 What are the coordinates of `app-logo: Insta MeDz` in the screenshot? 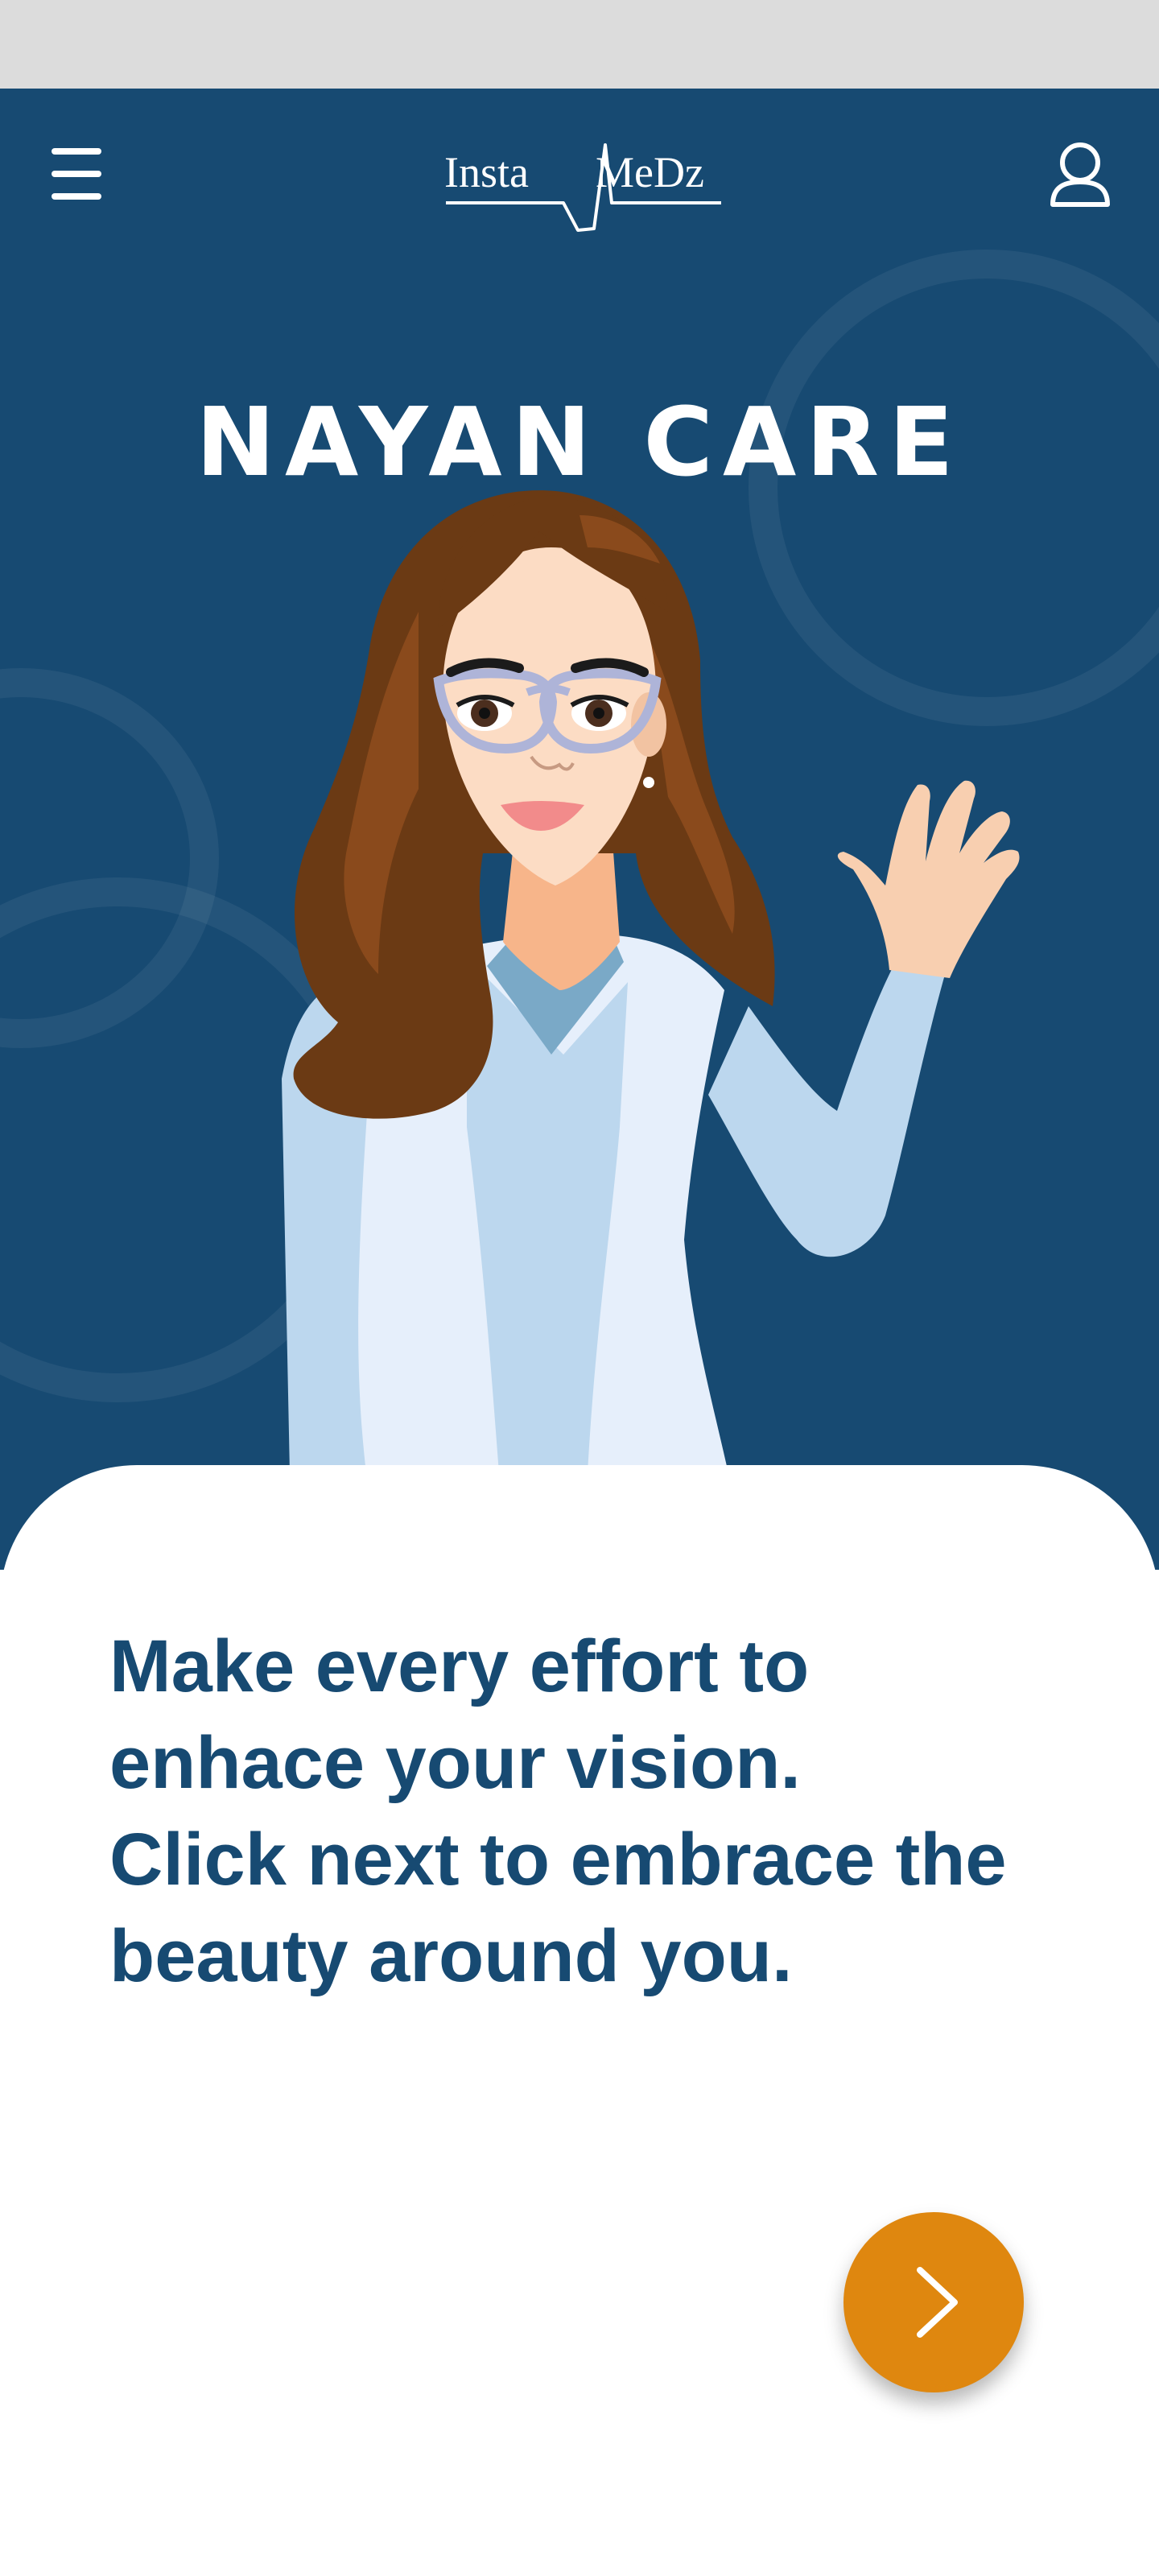 It's located at (583, 186).